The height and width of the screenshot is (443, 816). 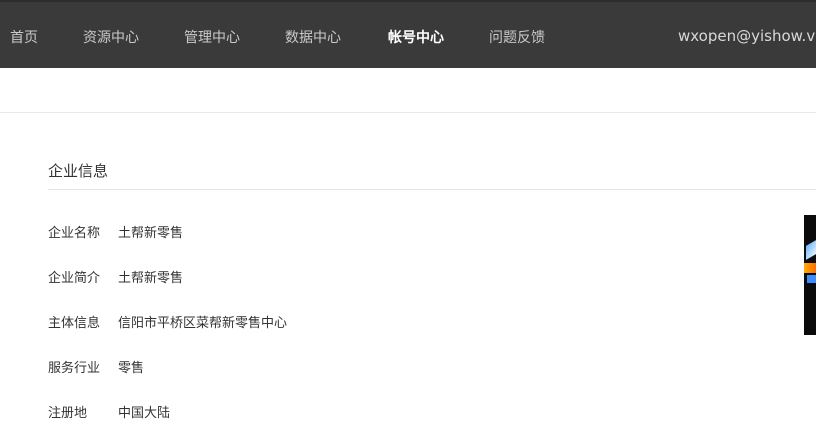 What do you see at coordinates (74, 368) in the screenshot?
I see `info-label: 服务行业` at bounding box center [74, 368].